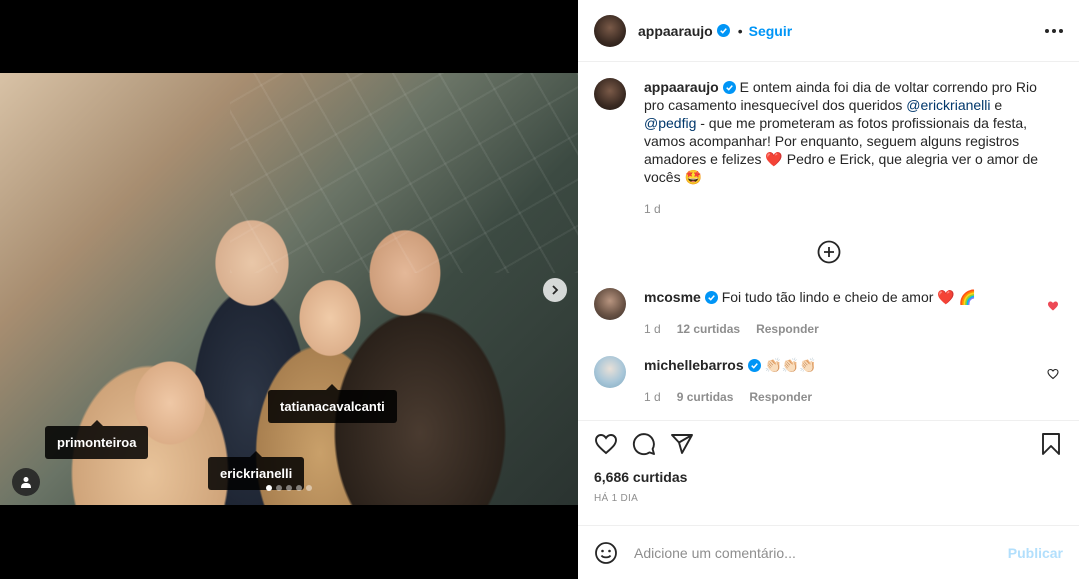  What do you see at coordinates (644, 444) in the screenshot?
I see `comment-icon` at bounding box center [644, 444].